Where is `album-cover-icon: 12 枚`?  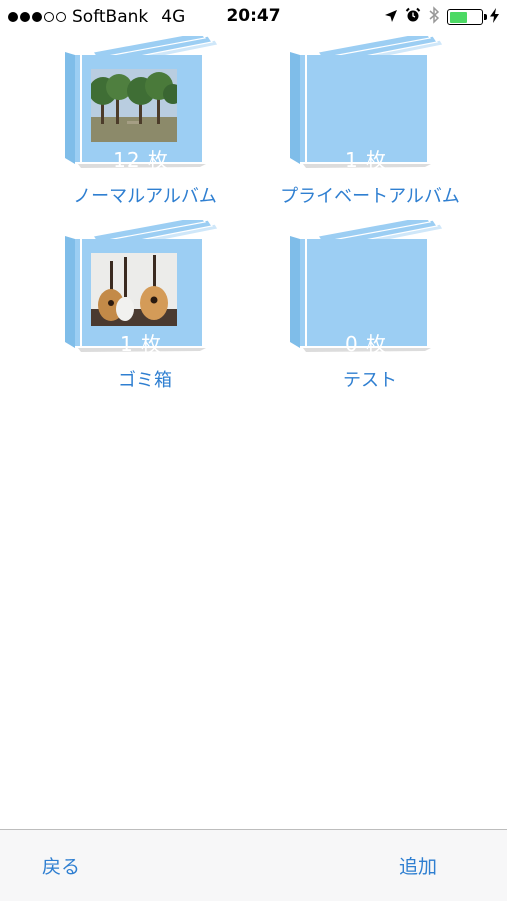
album-cover-icon: 12 枚 is located at coordinates (145, 106).